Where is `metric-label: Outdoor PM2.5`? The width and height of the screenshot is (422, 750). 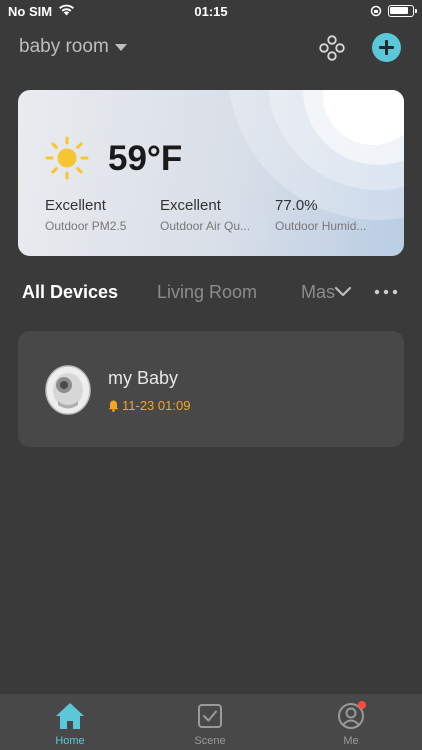
metric-label: Outdoor PM2.5 is located at coordinates (86, 226).